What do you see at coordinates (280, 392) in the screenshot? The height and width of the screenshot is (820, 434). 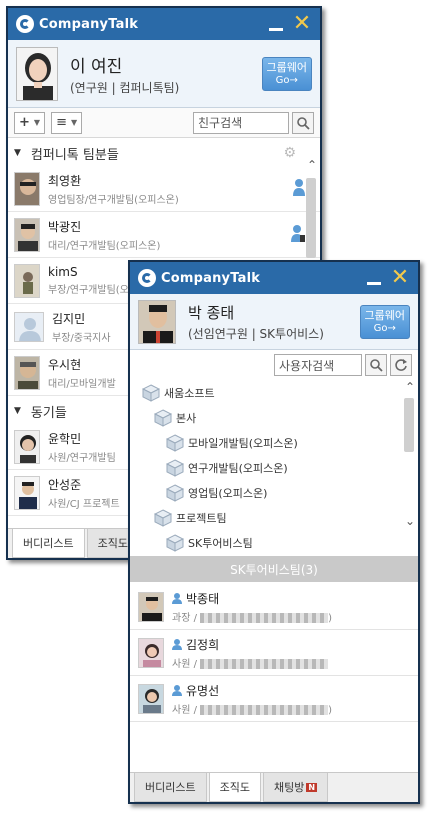 I see `tree-node: 새움소프트` at bounding box center [280, 392].